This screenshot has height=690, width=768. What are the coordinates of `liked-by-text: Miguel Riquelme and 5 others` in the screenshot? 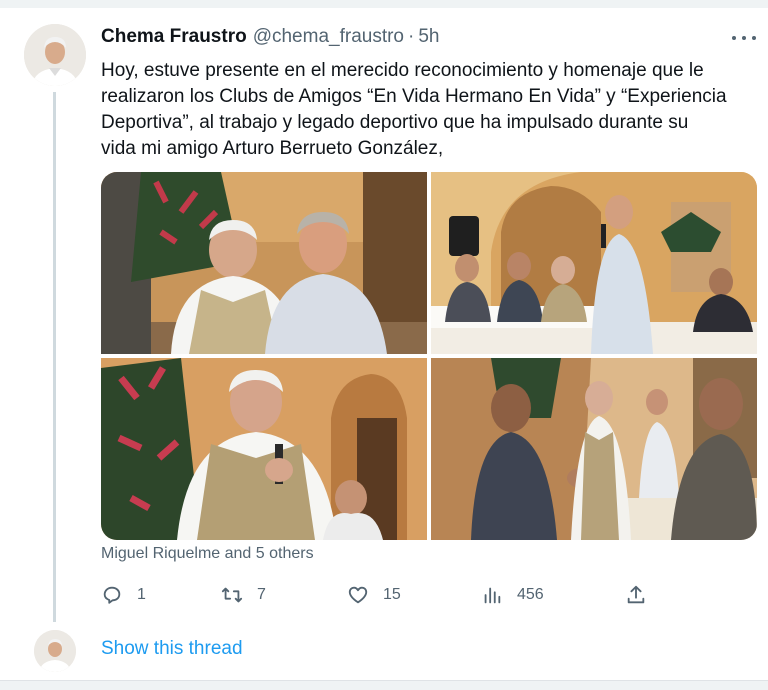 It's located at (207, 554).